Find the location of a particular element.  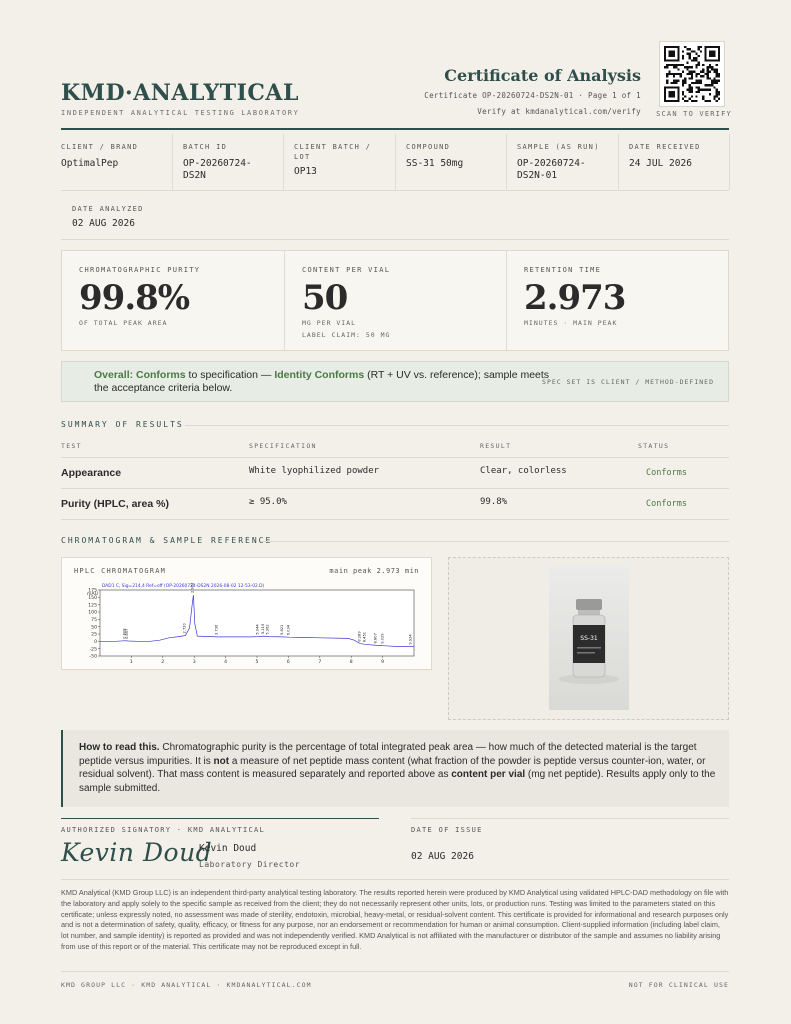

x-tick-label: 6 is located at coordinates (288, 662).